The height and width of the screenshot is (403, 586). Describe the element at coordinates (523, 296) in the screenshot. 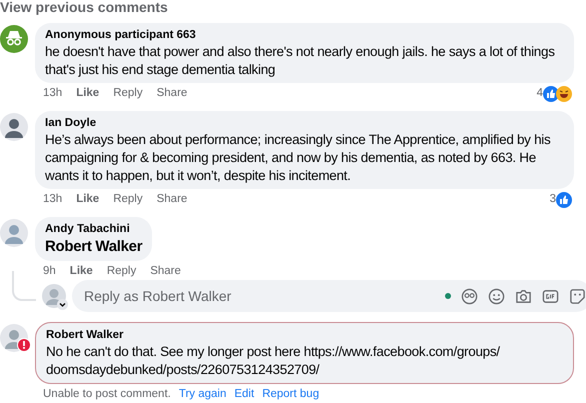

I see `camera-icon` at that location.